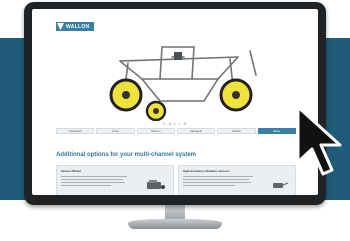  I want to click on mouse-cursor-icon, so click(319, 140).